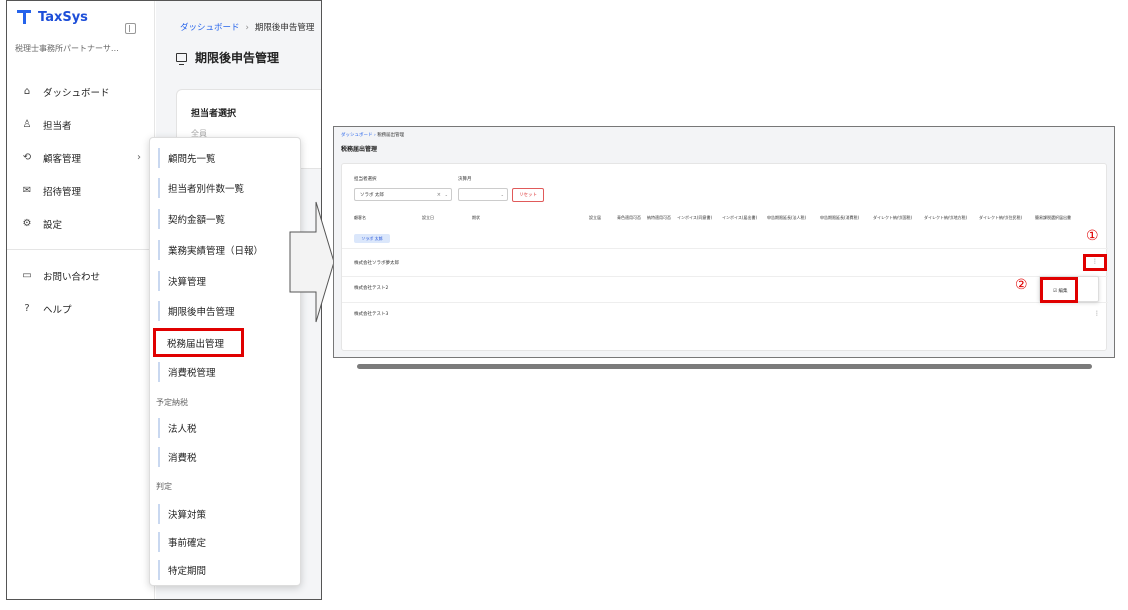  I want to click on table-row: 株式会社テスト2, so click(371, 288).